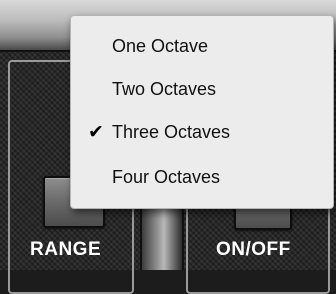 The width and height of the screenshot is (336, 294). What do you see at coordinates (164, 89) in the screenshot?
I see `menu-item-label: Two Octaves` at bounding box center [164, 89].